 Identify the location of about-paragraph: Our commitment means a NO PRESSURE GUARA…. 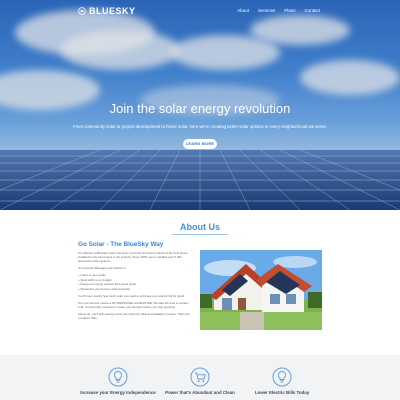
(133, 305).